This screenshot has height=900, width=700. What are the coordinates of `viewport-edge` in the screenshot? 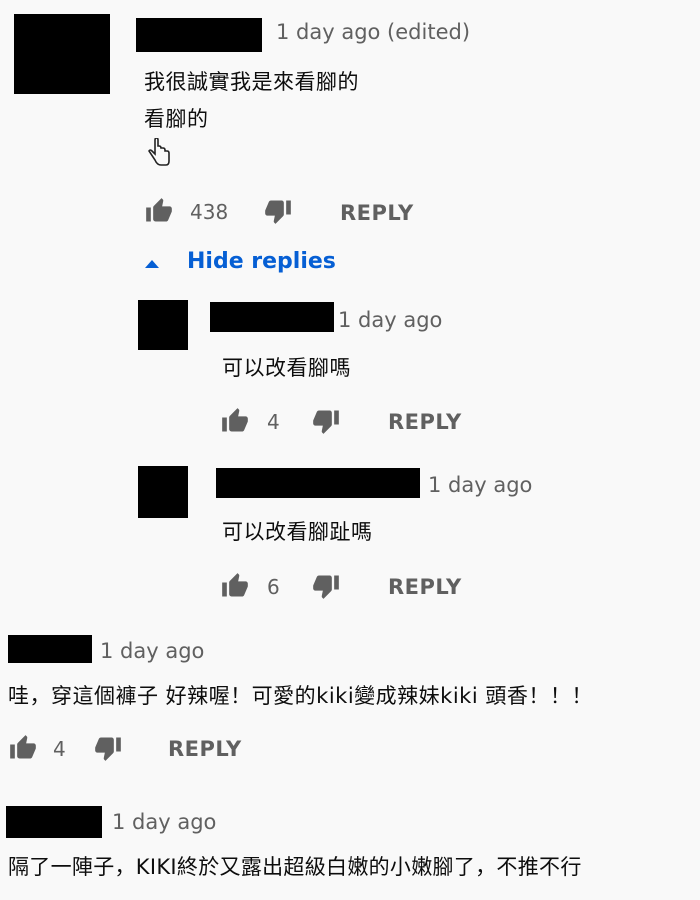 It's located at (350, 893).